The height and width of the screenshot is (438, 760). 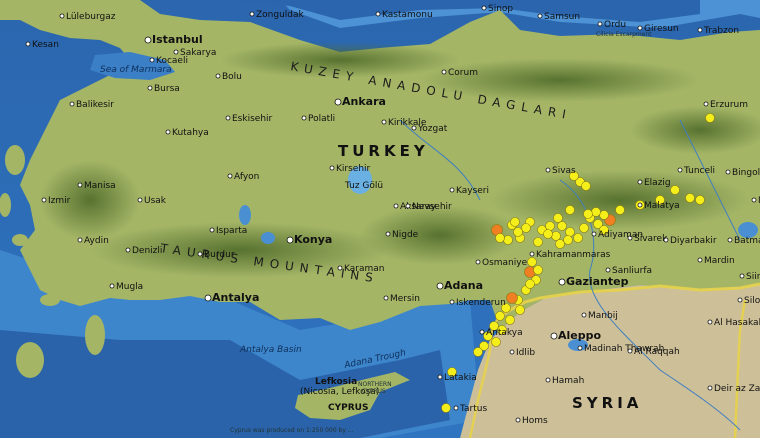 What do you see at coordinates (136, 70) in the screenshot?
I see `region-label-marmara: Sea of Marmara` at bounding box center [136, 70].